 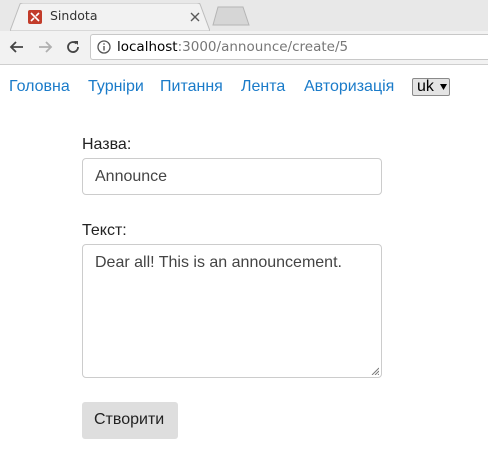 I want to click on dropdown-arrow-icon, so click(x=443, y=87).